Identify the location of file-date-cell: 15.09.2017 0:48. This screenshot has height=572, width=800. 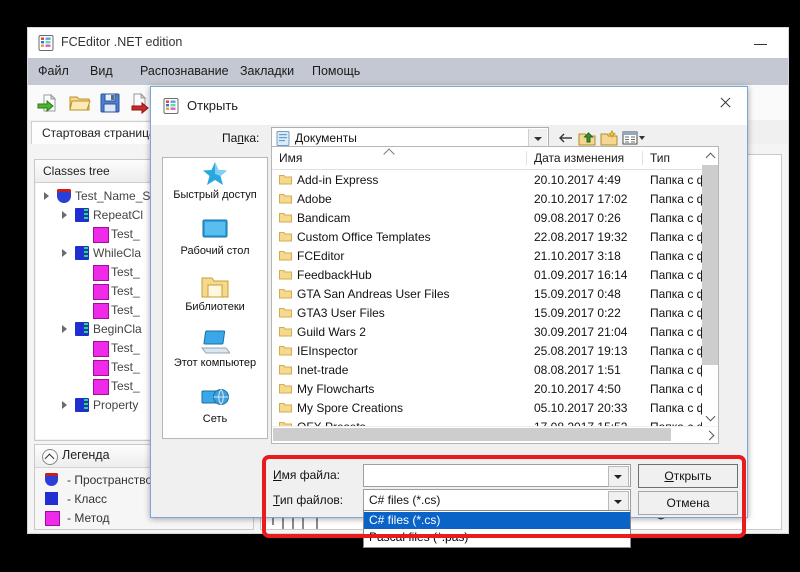
(577, 294).